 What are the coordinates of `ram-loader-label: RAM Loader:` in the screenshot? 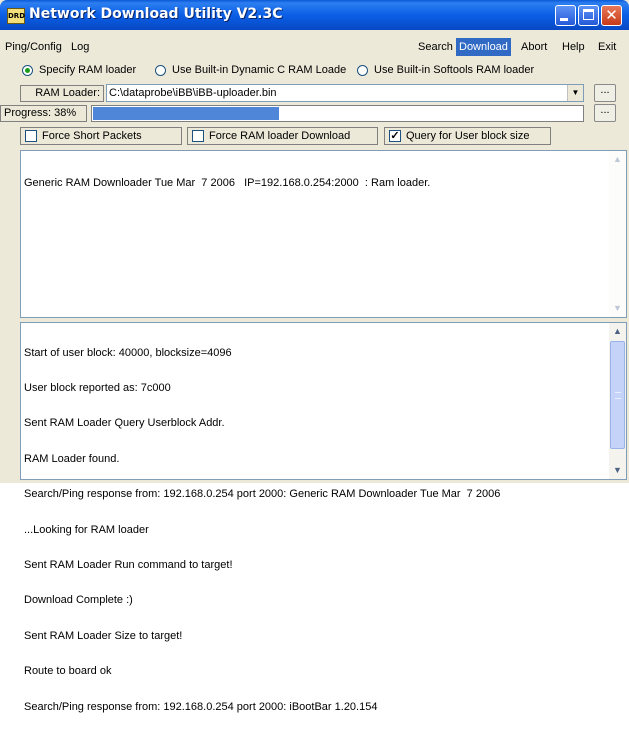 It's located at (62, 93).